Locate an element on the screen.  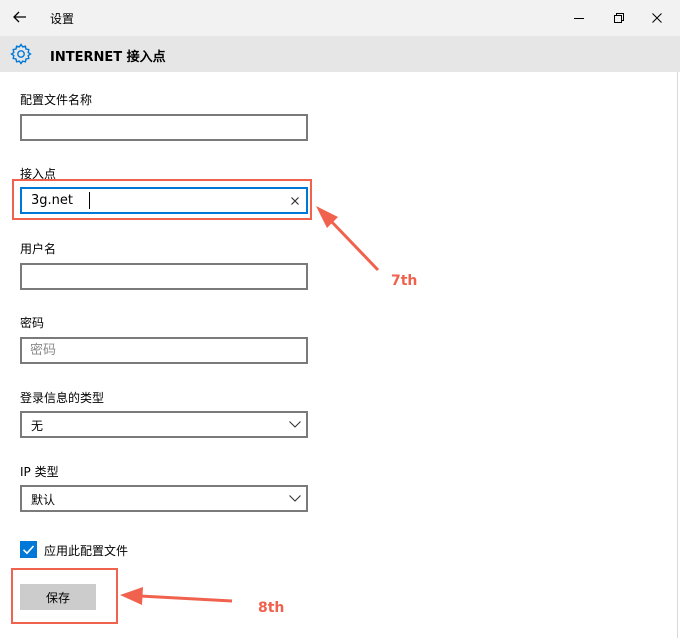
login-type-select: 无 is located at coordinates (164, 424).